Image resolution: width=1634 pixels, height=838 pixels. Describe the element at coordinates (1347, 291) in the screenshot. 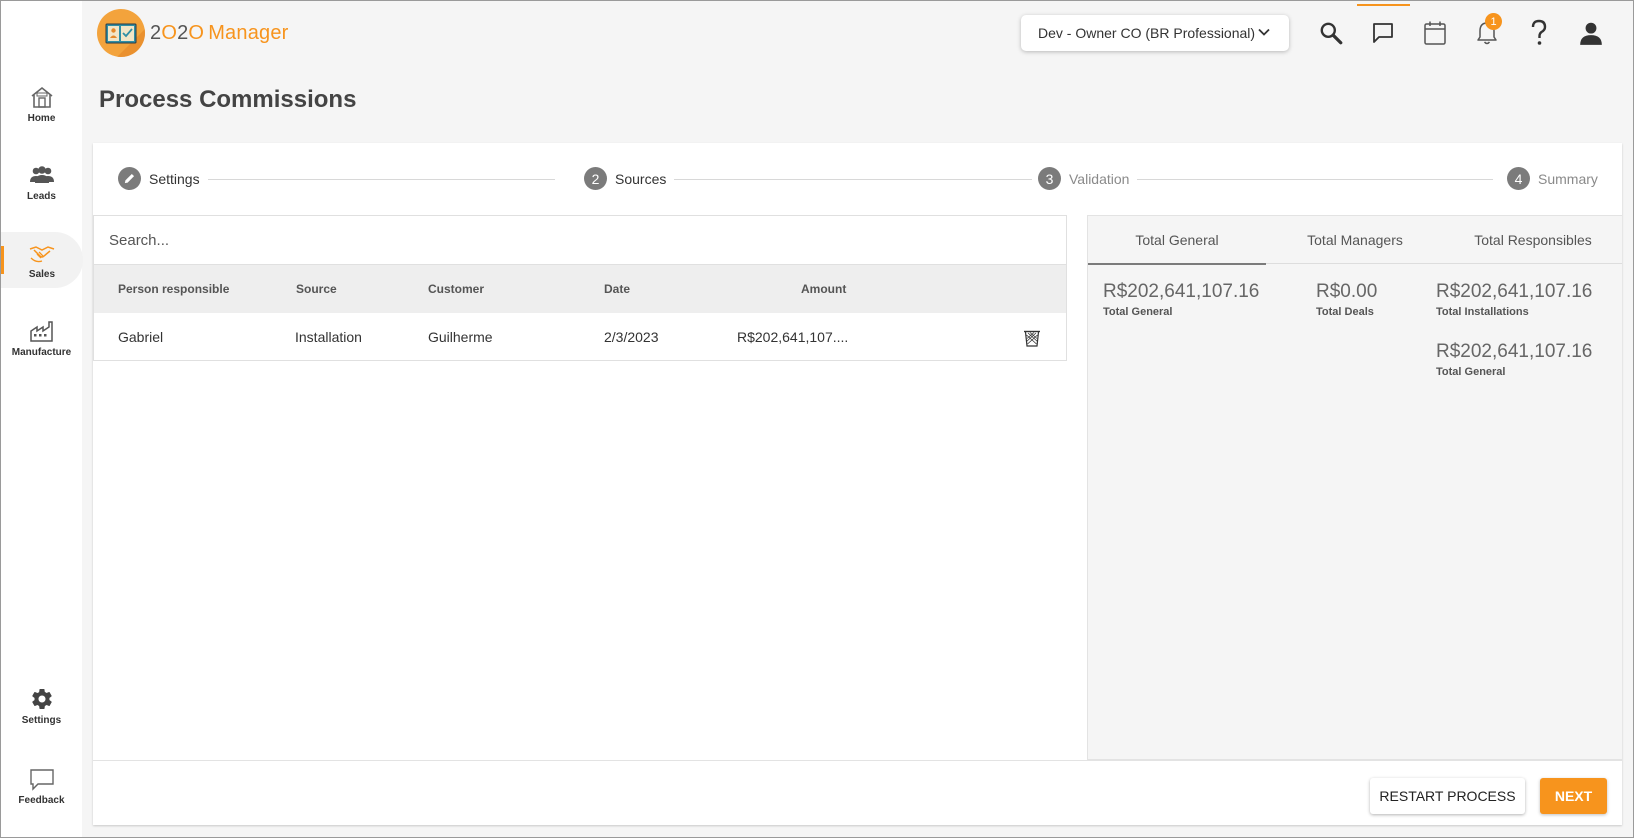

I see `total-value: R$0.00` at that location.